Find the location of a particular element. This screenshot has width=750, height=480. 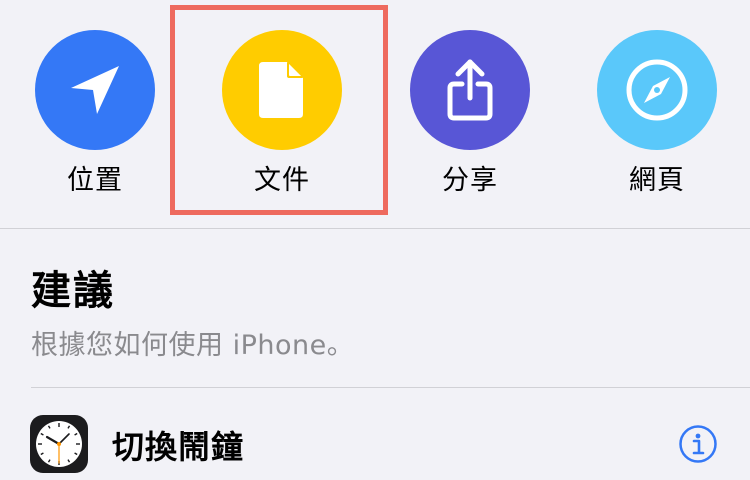

share-circle is located at coordinates (470, 90).